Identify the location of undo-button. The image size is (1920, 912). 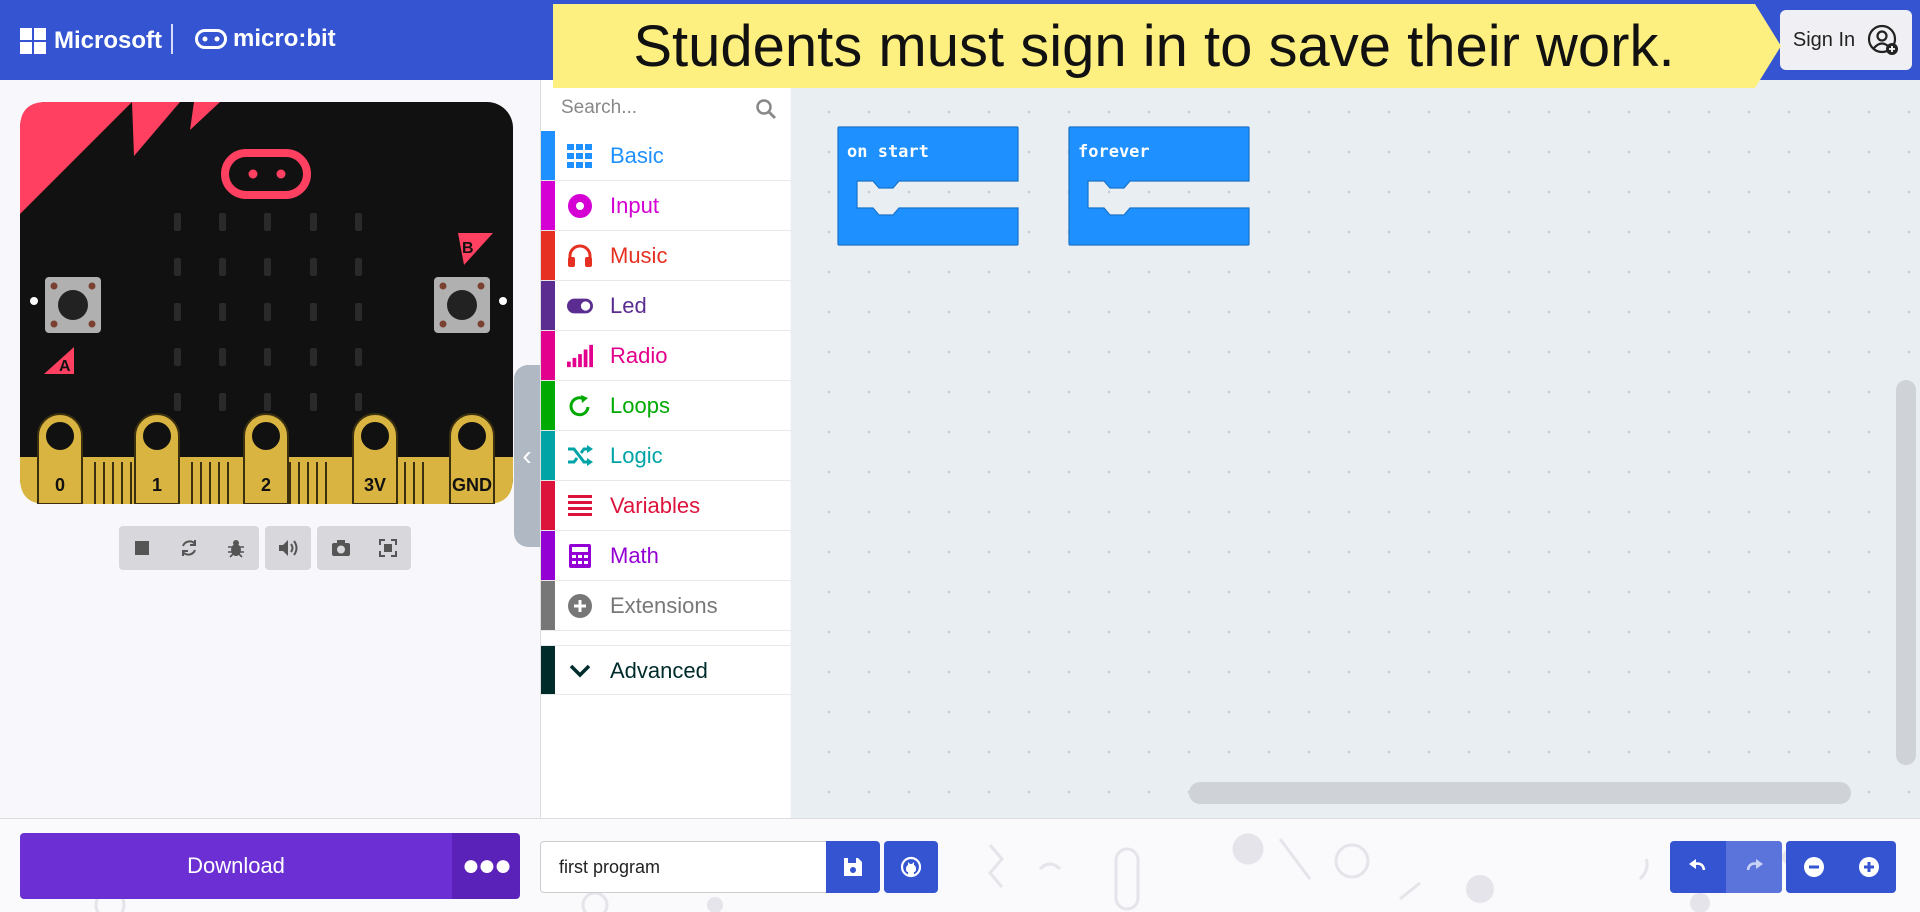
(1698, 867).